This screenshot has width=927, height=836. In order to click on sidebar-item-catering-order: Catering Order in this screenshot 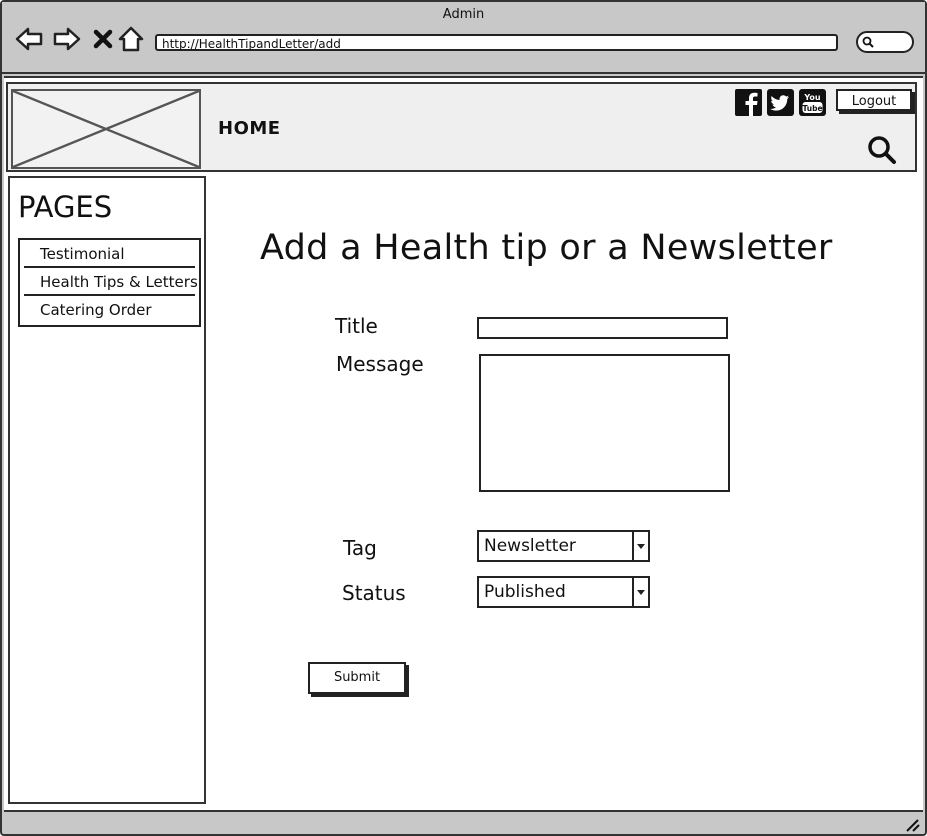, I will do `click(109, 310)`.